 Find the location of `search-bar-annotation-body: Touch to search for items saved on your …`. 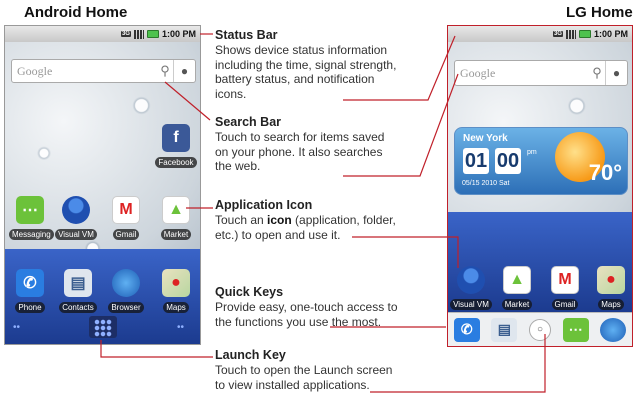

search-bar-annotation-body: Touch to search for items saved on your … is located at coordinates (300, 151).